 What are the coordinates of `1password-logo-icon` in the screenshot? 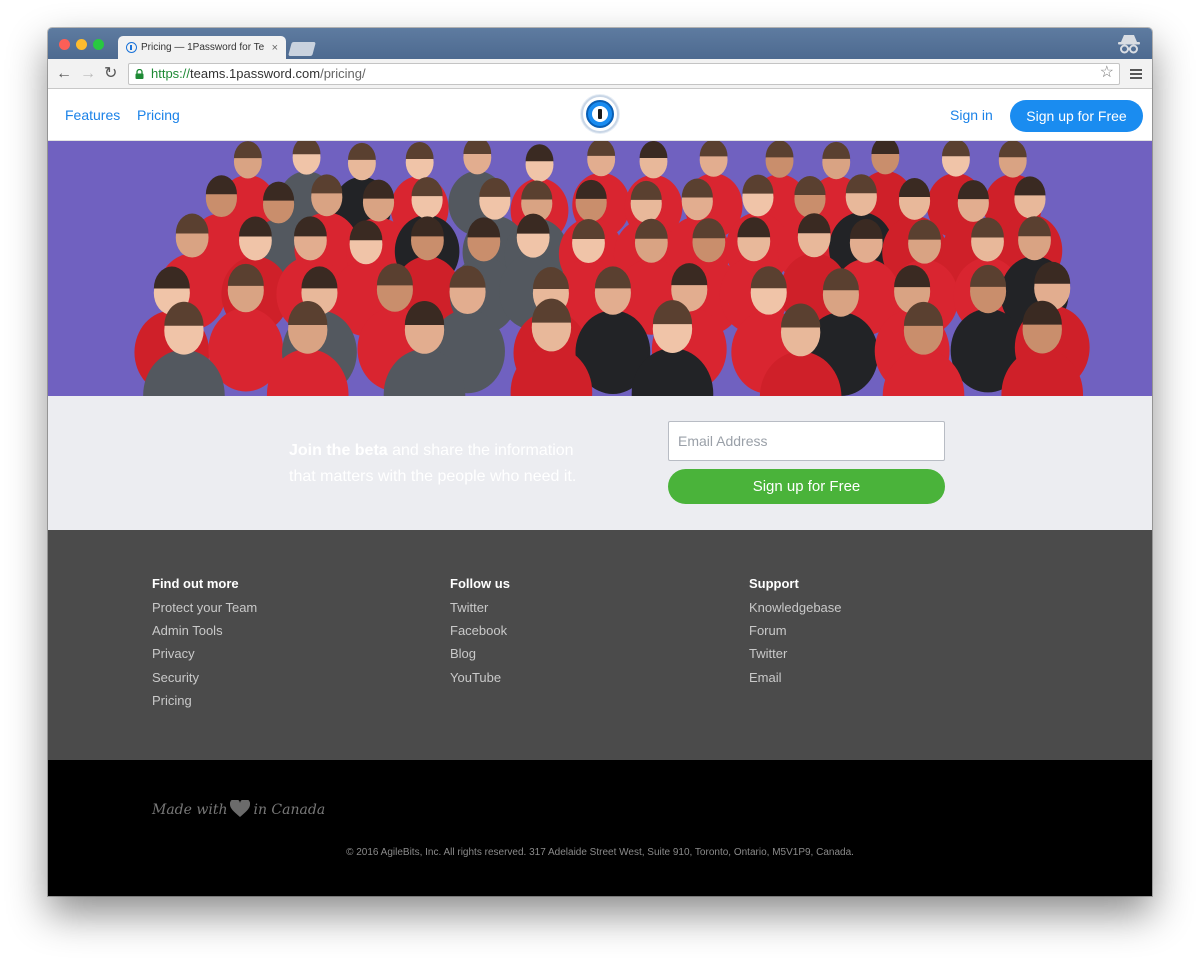 It's located at (600, 114).